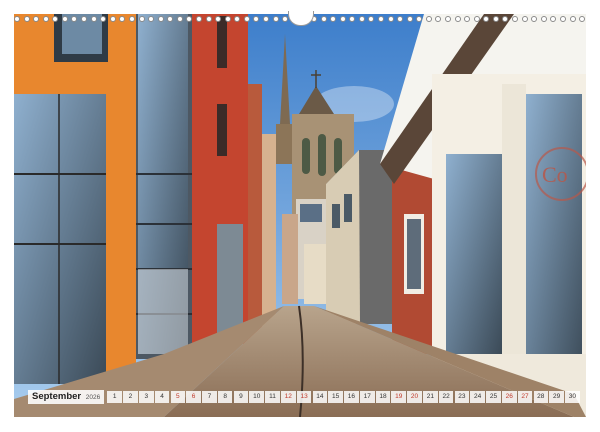 The image size is (600, 432). I want to click on day-cell: 22, so click(446, 397).